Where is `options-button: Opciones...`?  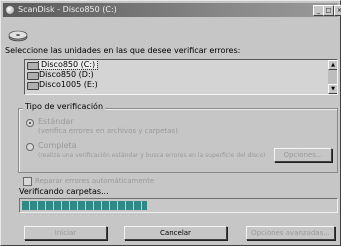 options-button: Opciones... is located at coordinates (303, 155).